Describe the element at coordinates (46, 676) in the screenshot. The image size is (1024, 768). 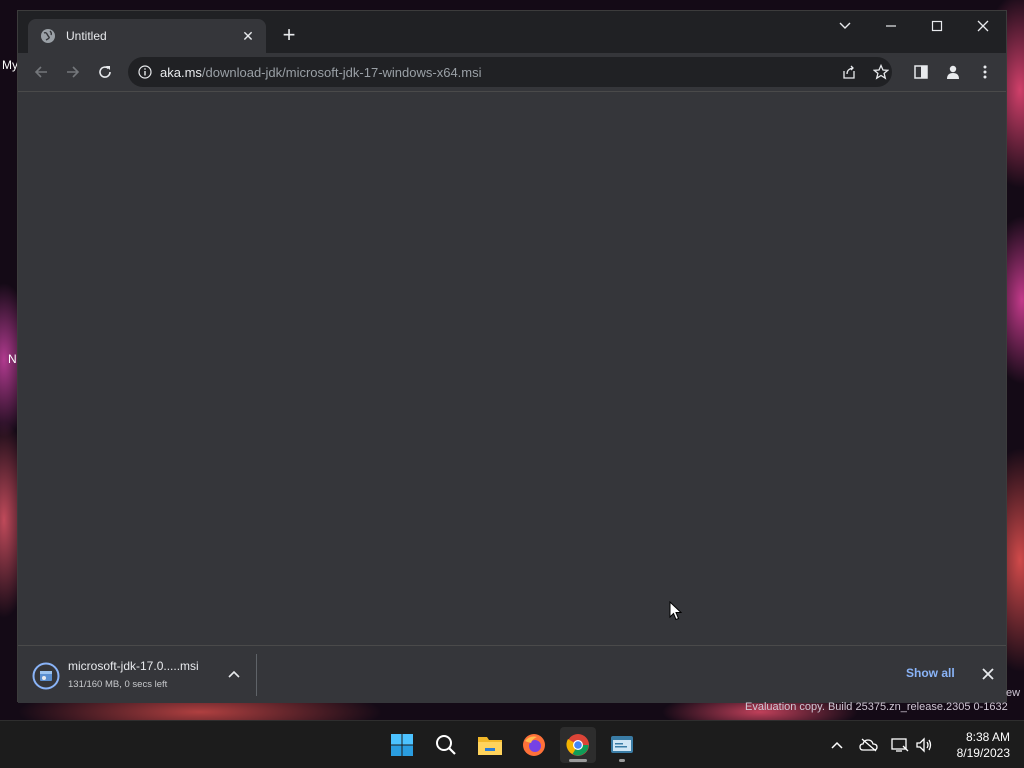
I see `installer-file-icon` at that location.